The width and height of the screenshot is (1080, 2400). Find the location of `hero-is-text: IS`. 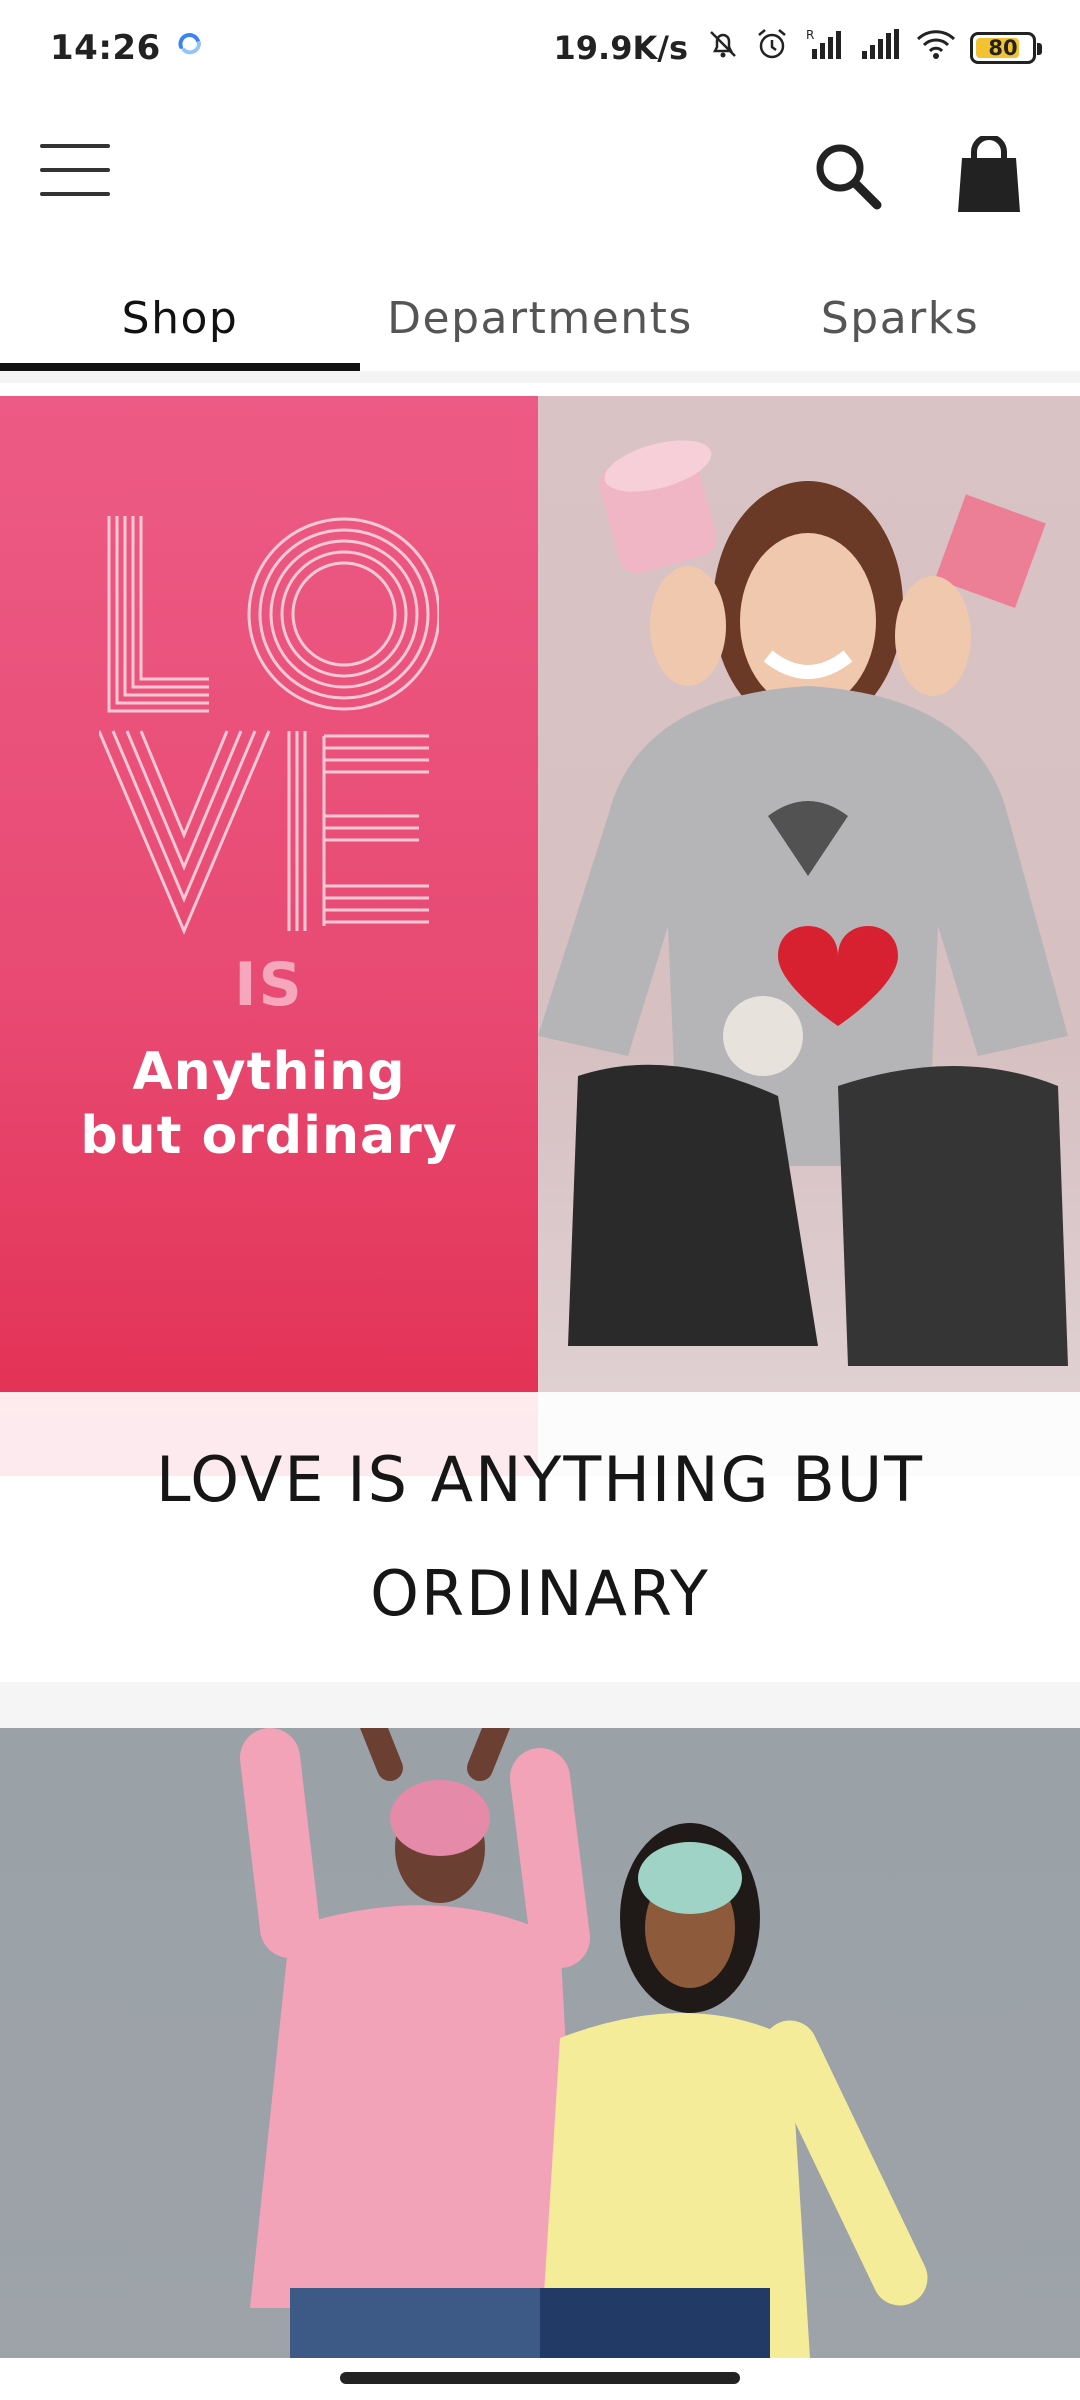

hero-is-text: IS is located at coordinates (269, 985).